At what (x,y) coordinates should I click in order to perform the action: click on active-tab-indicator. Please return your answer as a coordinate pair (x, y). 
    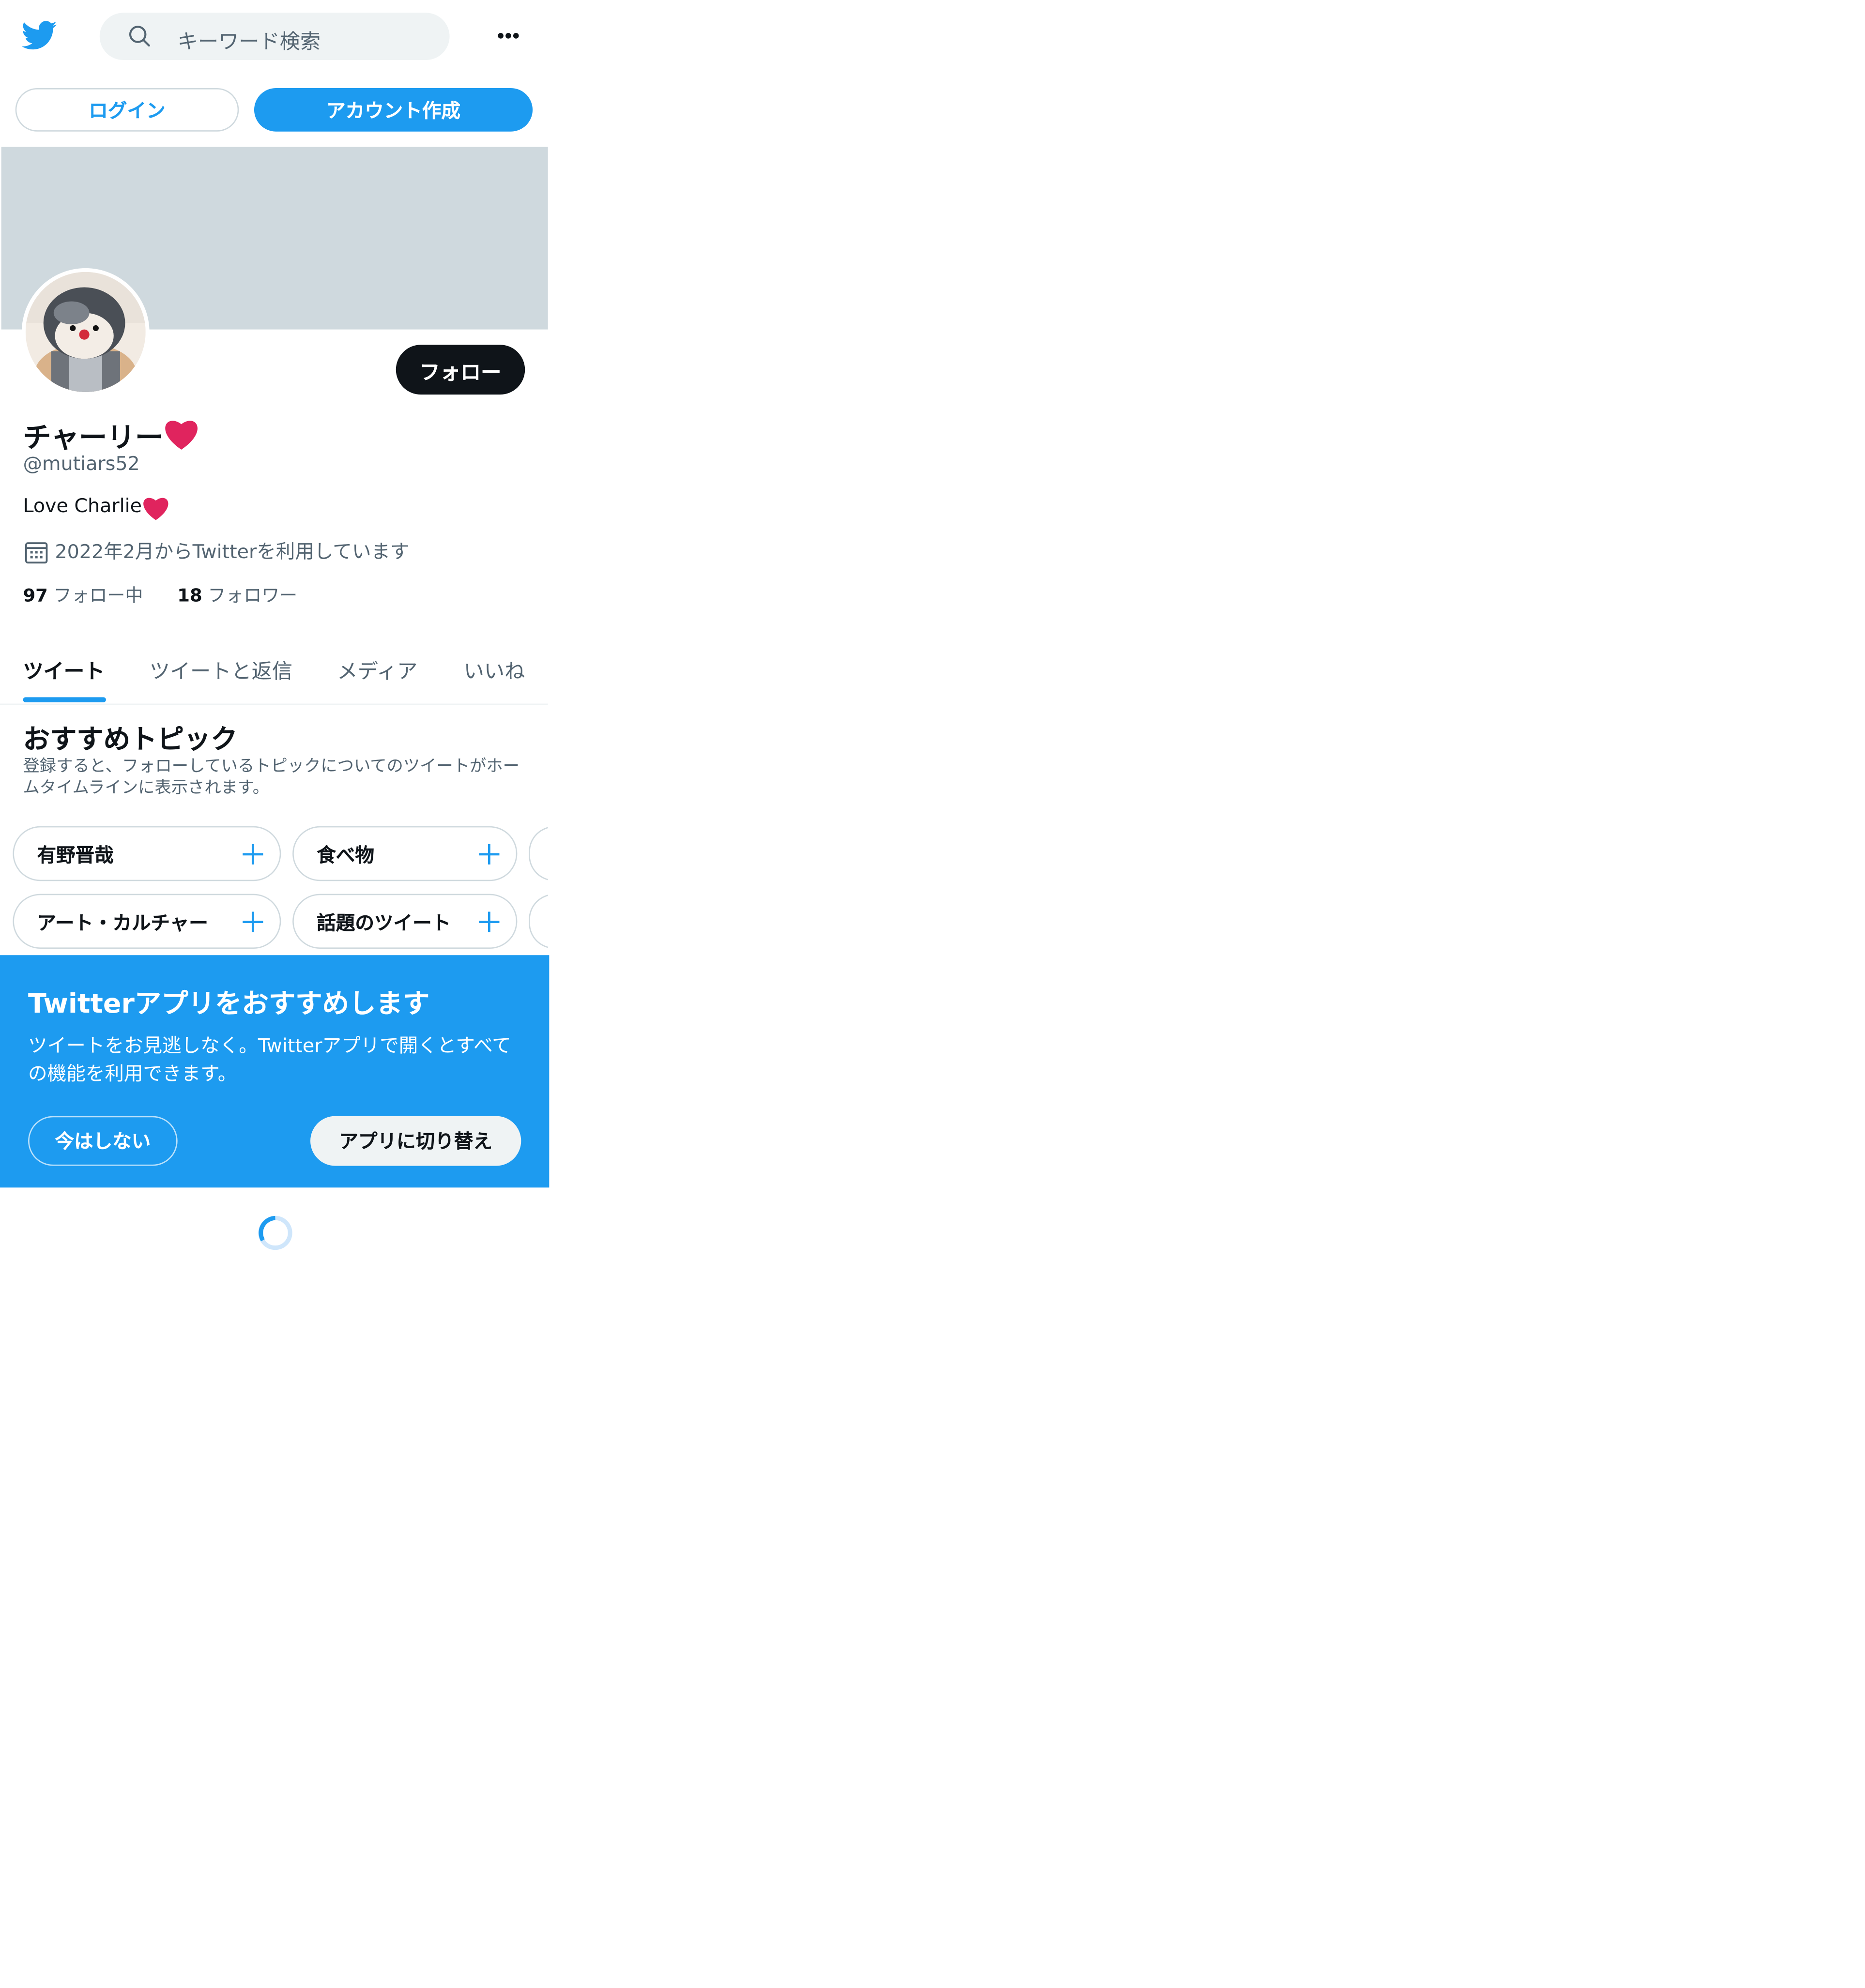
    Looking at the image, I should click on (64, 699).